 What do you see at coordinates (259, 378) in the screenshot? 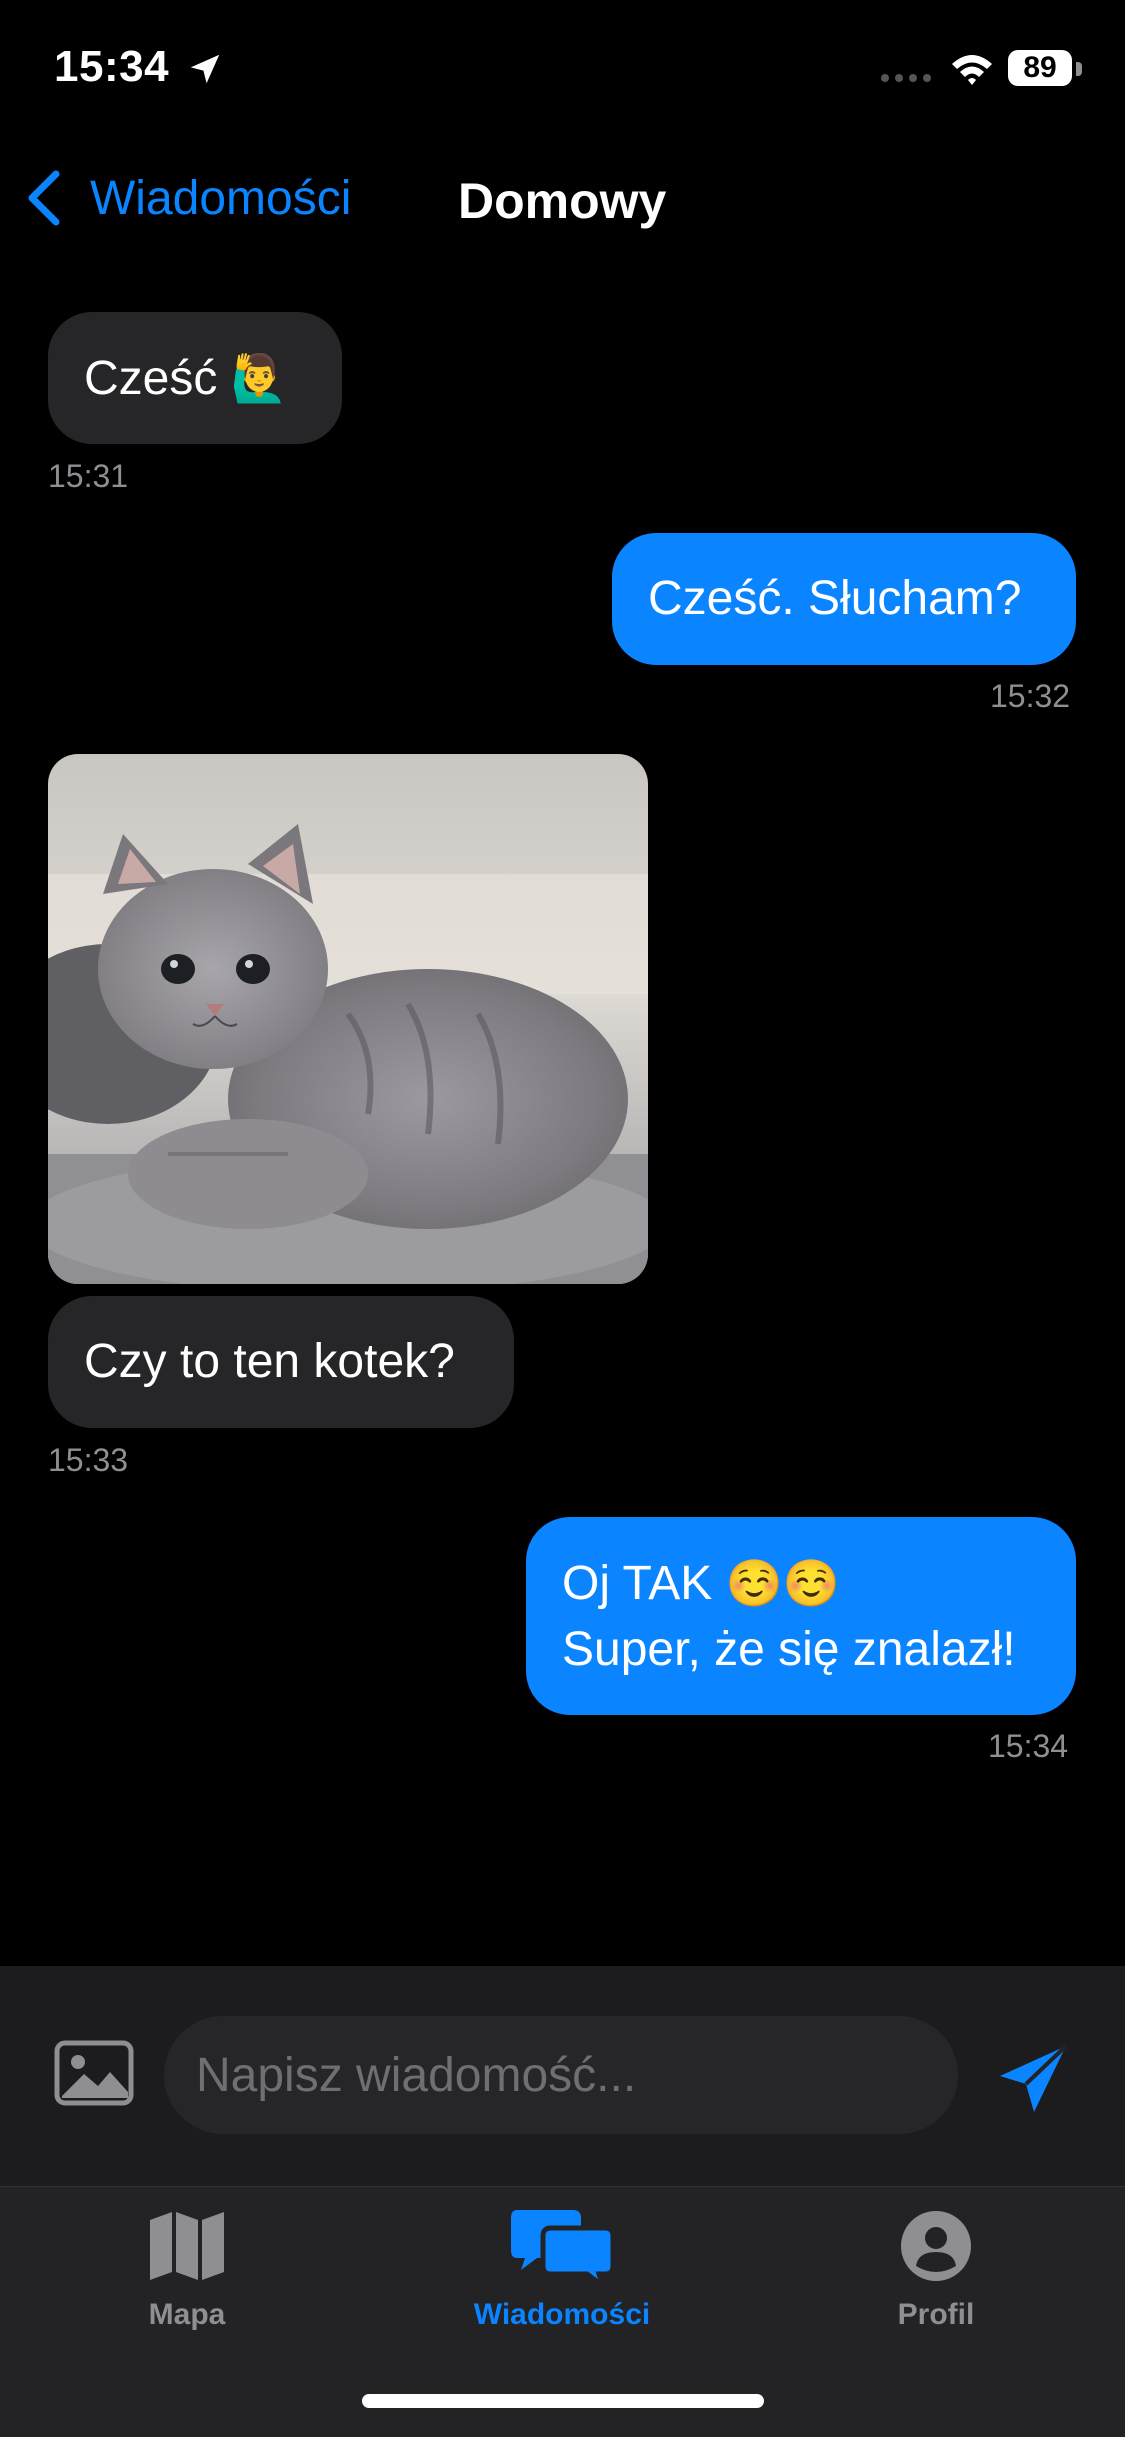
I see `waving-person-emoji: 🙋‍♂️` at bounding box center [259, 378].